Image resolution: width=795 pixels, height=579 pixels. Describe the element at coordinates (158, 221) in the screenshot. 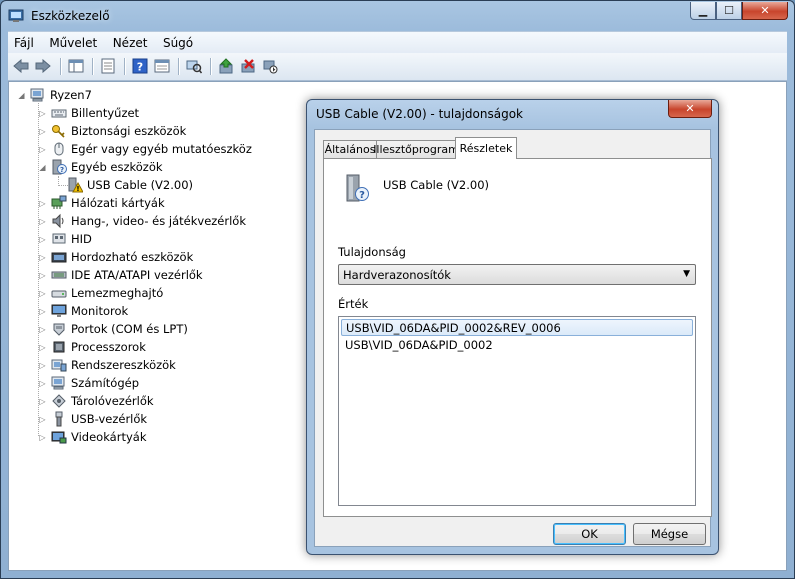

I see `tree-item-label: Hang-, video- és játékvezérlők` at that location.